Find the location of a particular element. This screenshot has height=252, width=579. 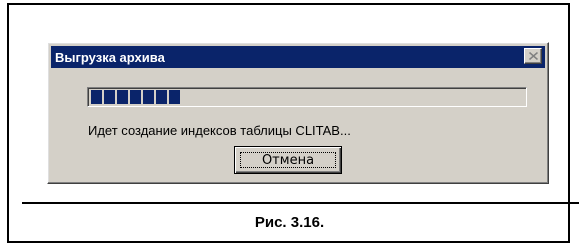

caption-divider is located at coordinates (300, 203).